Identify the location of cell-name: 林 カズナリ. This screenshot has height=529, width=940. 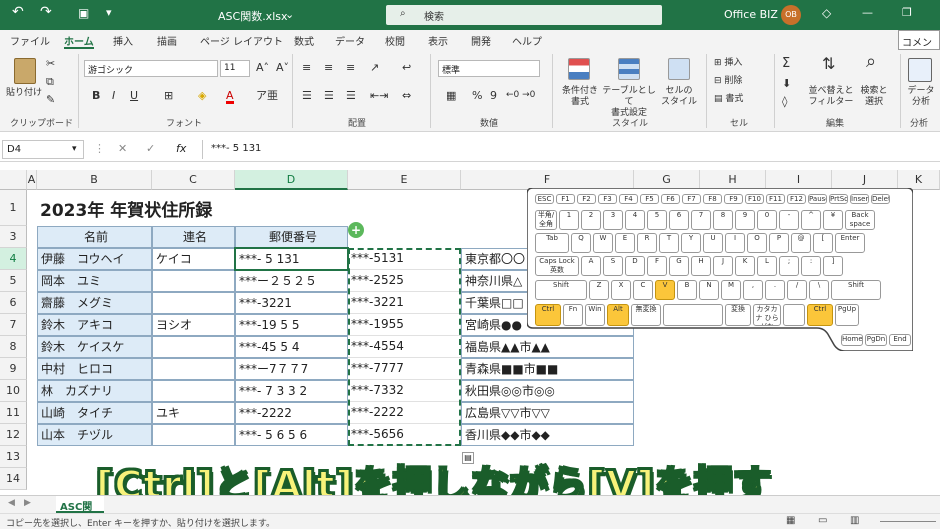
(94, 391).